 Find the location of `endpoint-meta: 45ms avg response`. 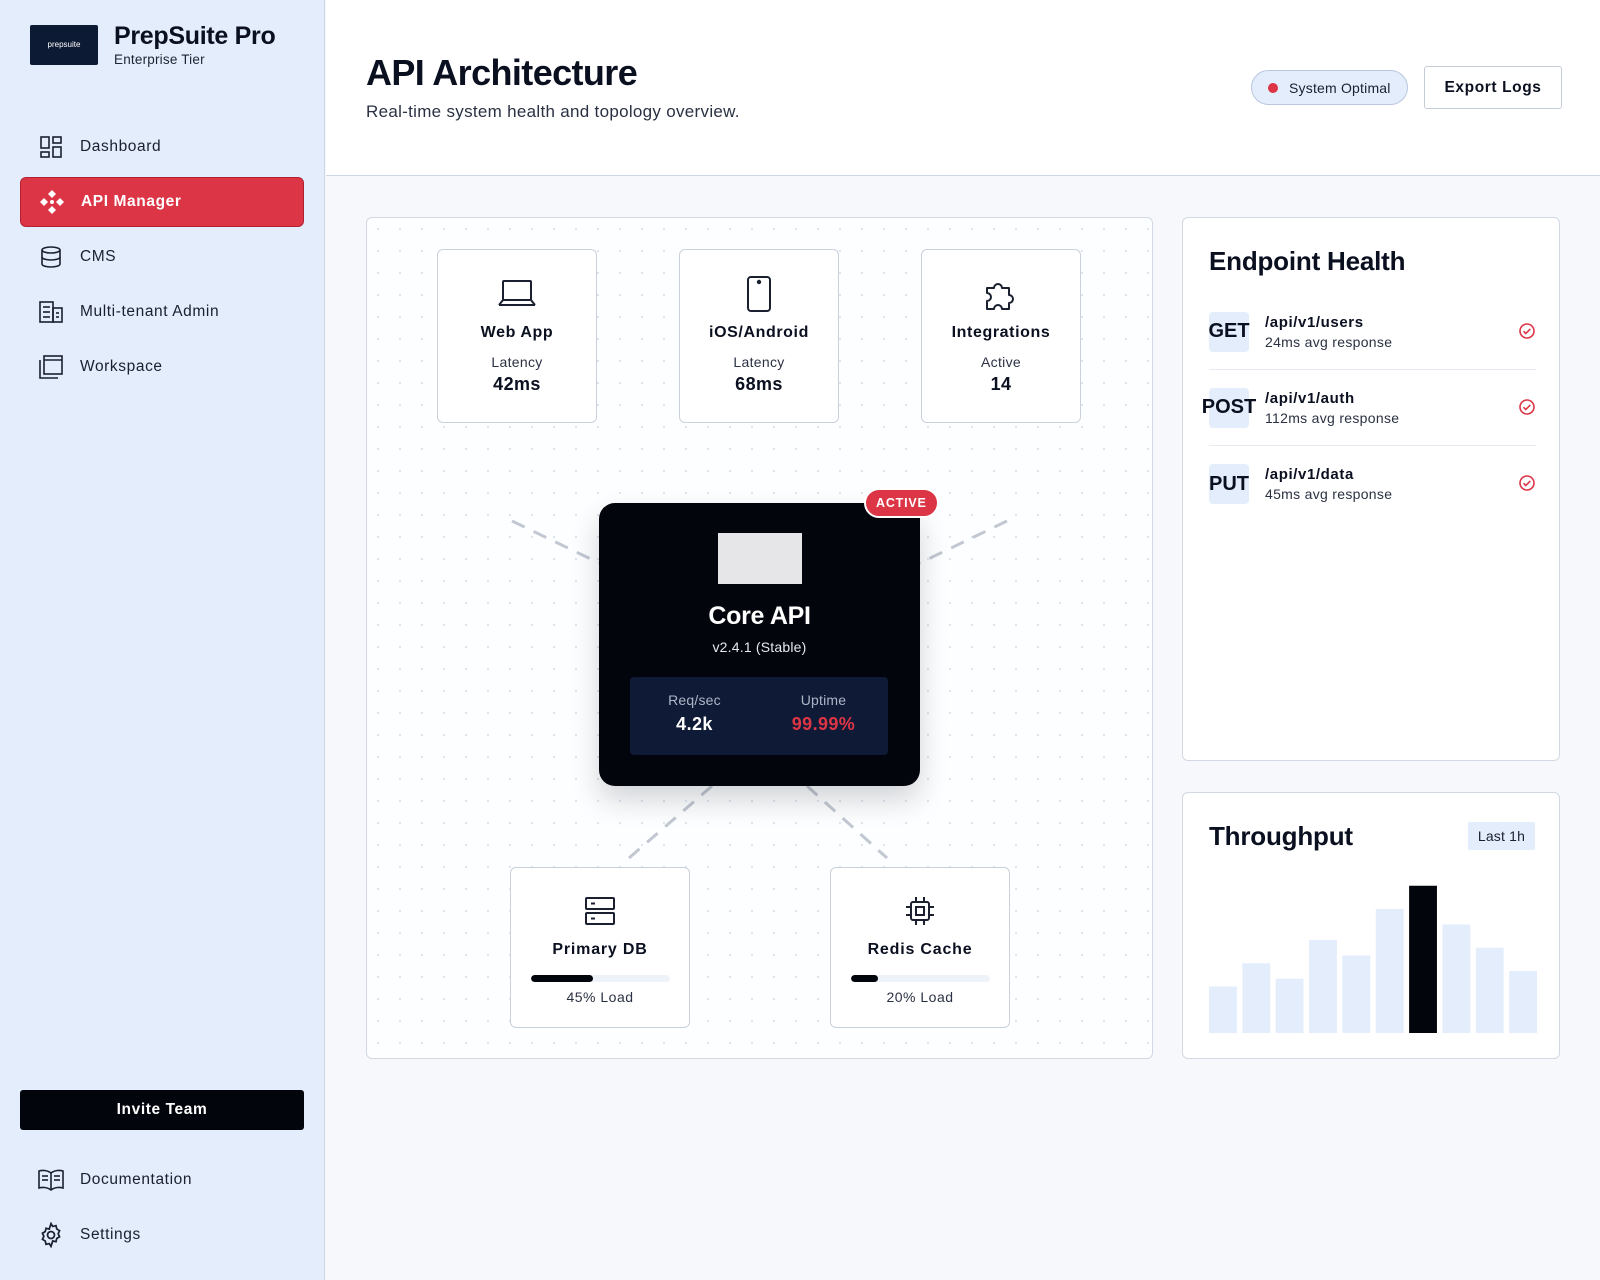

endpoint-meta: 45ms avg response is located at coordinates (1329, 494).